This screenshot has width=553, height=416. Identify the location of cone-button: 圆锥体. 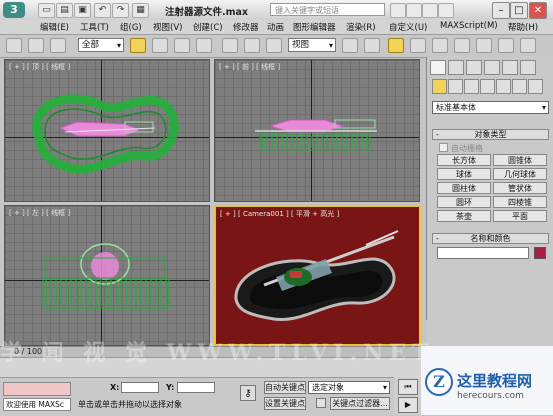
(520, 160).